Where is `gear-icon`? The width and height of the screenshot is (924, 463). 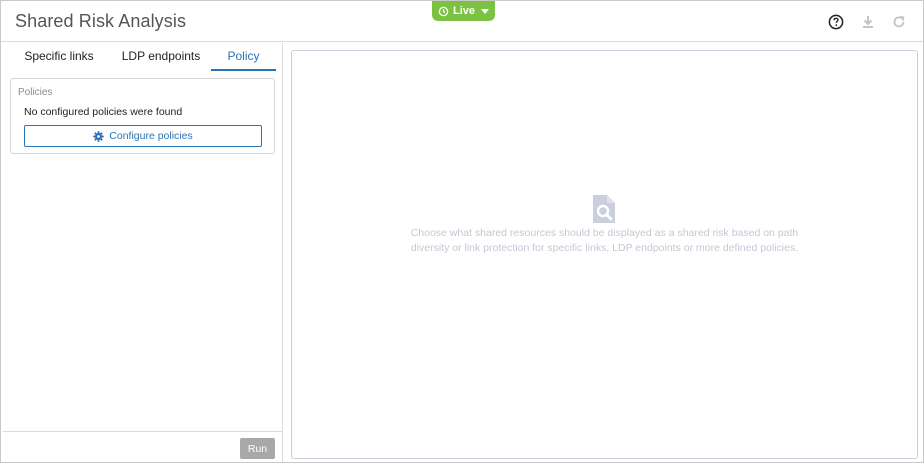
gear-icon is located at coordinates (98, 136).